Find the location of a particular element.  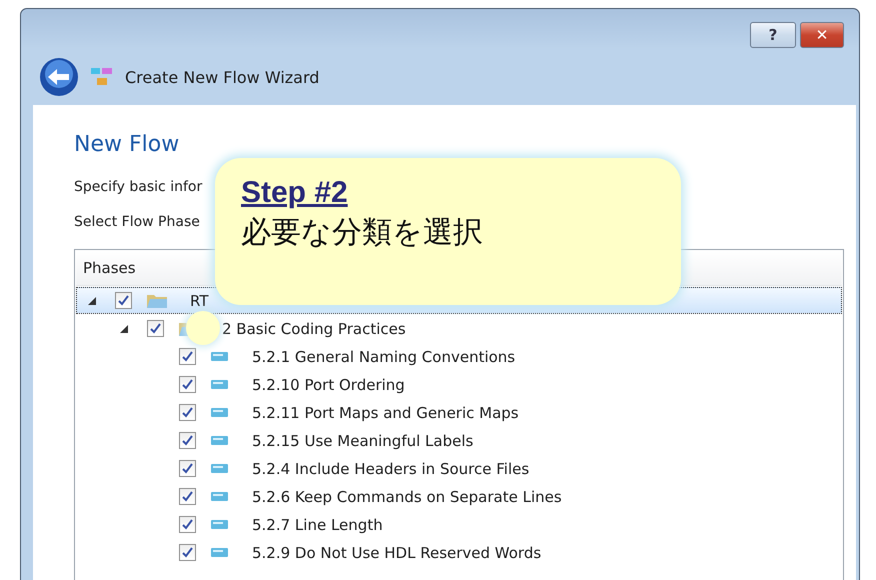

tree-row: 5.2.11 Port Maps and Generic Maps is located at coordinates (459, 412).